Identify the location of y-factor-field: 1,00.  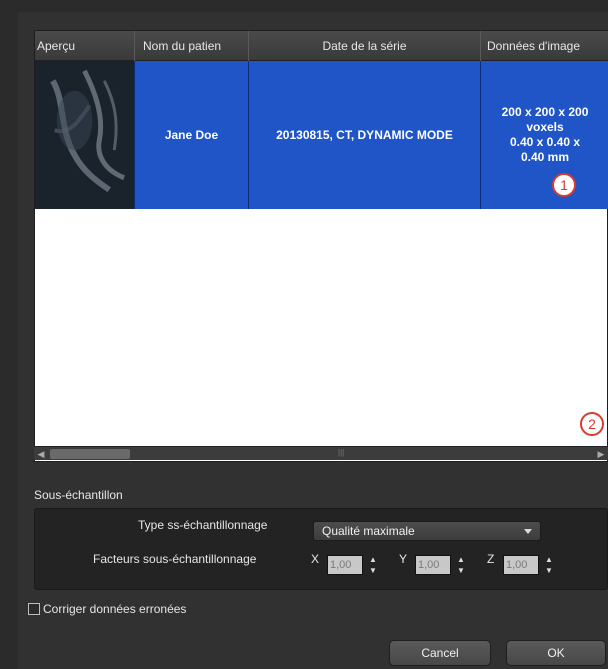
(433, 565).